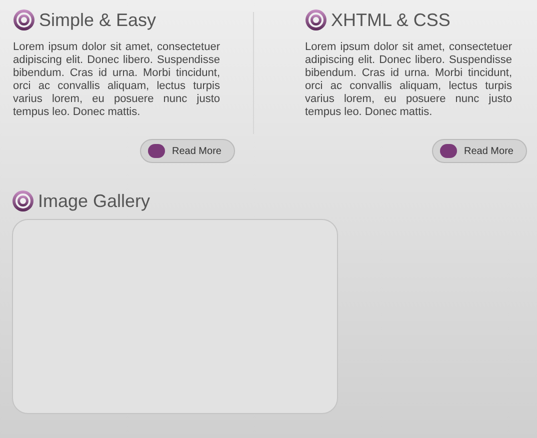 The width and height of the screenshot is (537, 438). Describe the element at coordinates (94, 201) in the screenshot. I see `section-title: Image Gallery` at that location.